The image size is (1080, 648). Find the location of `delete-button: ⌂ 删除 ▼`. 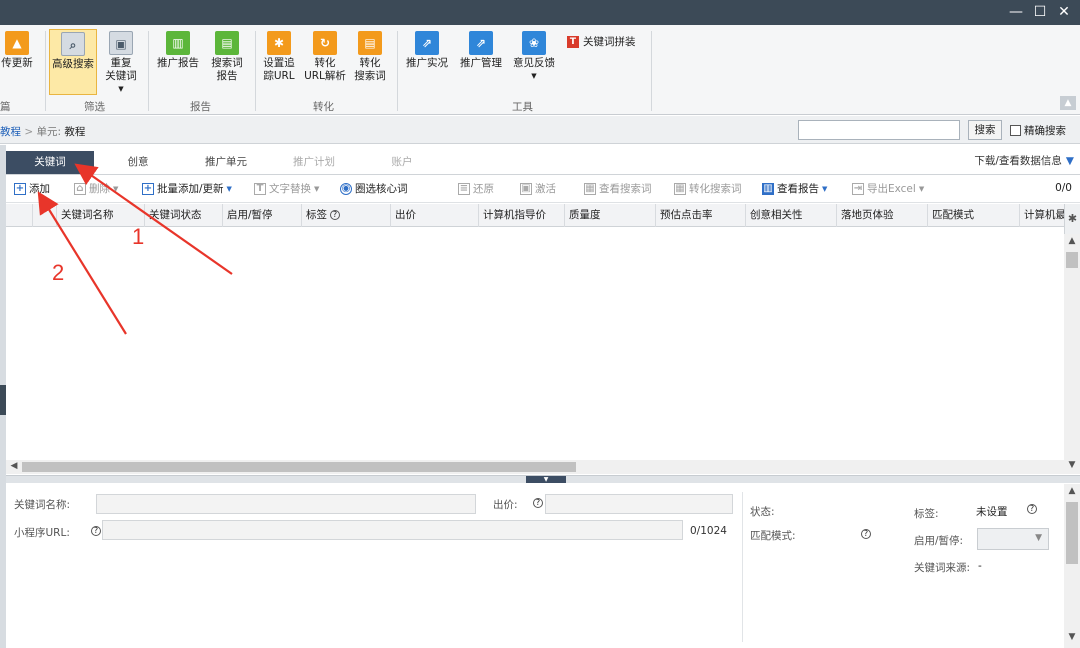

delete-button: ⌂ 删除 ▼ is located at coordinates (96, 188).